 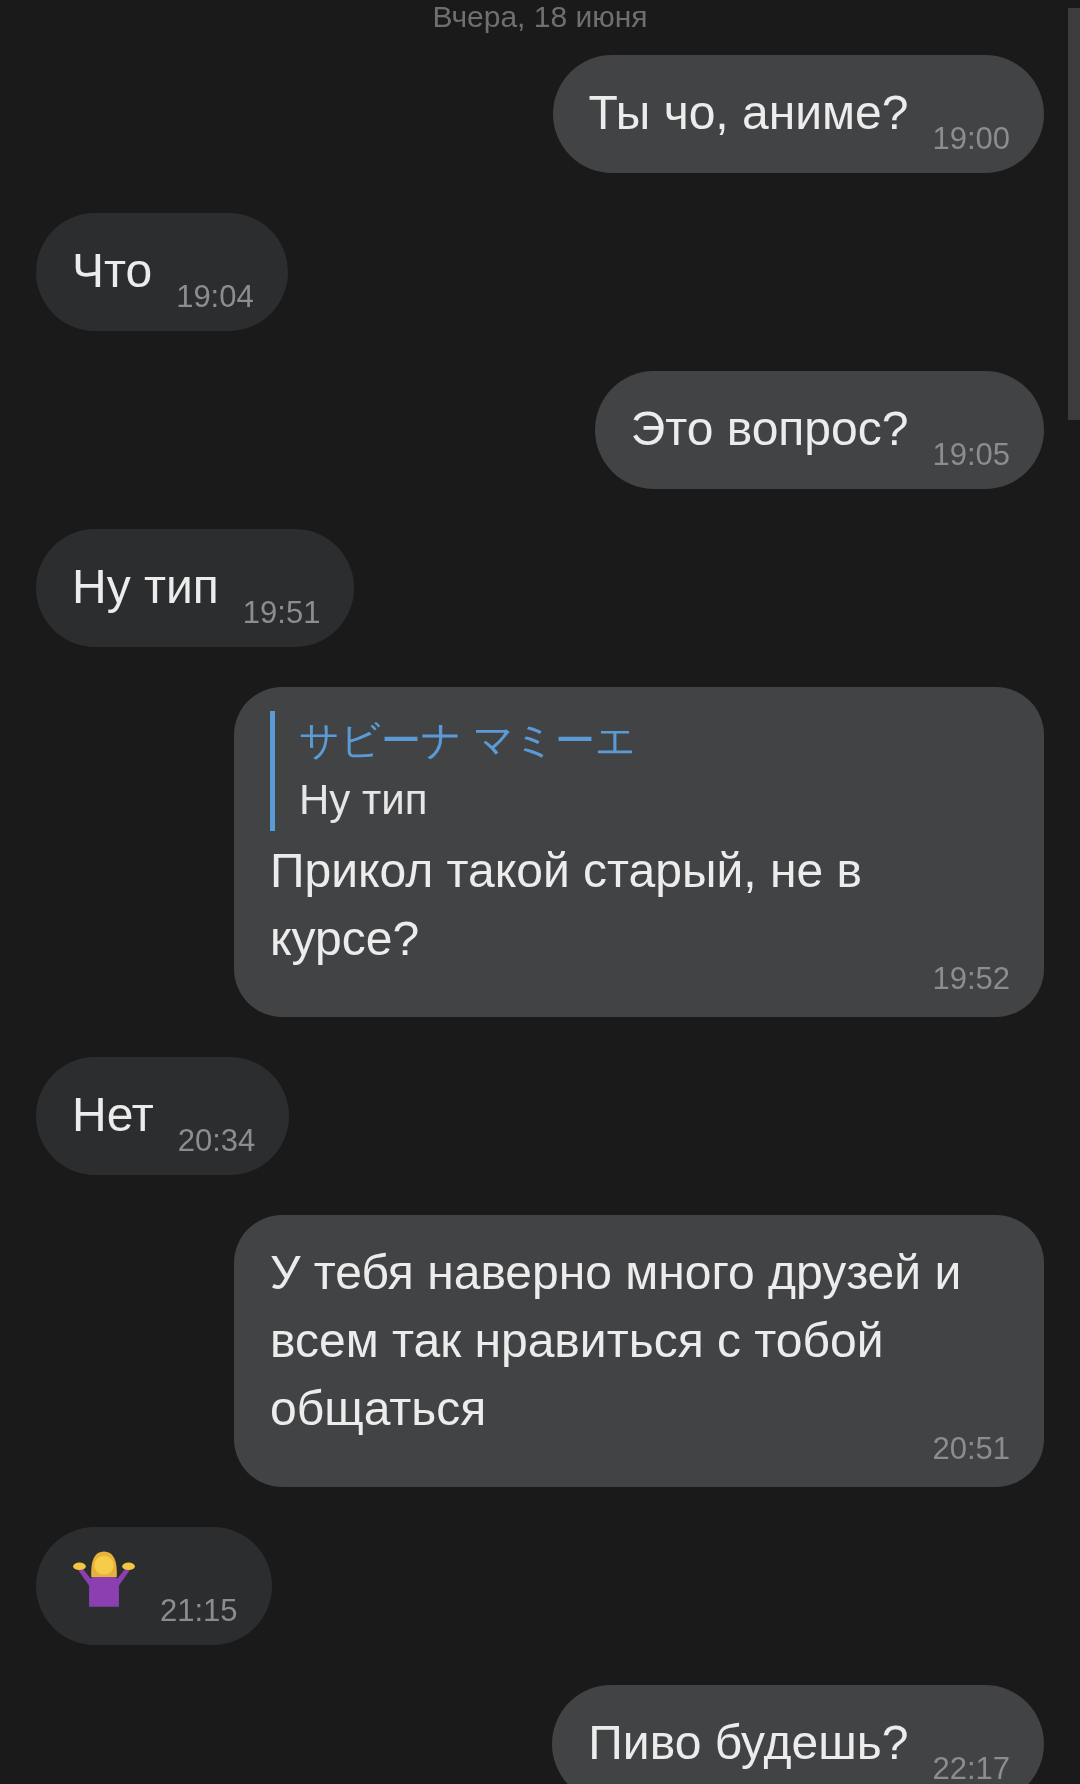 What do you see at coordinates (468, 740) in the screenshot?
I see `quote-author: サビーナ マミーエ` at bounding box center [468, 740].